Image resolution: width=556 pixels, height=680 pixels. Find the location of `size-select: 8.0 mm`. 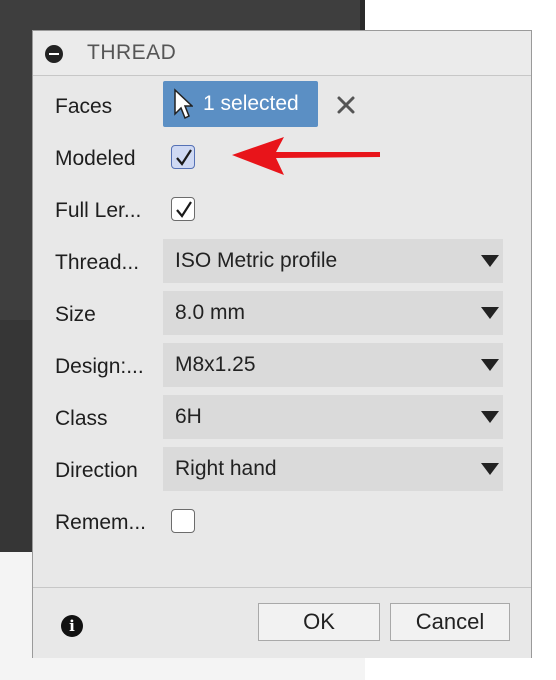

size-select: 8.0 mm is located at coordinates (333, 313).